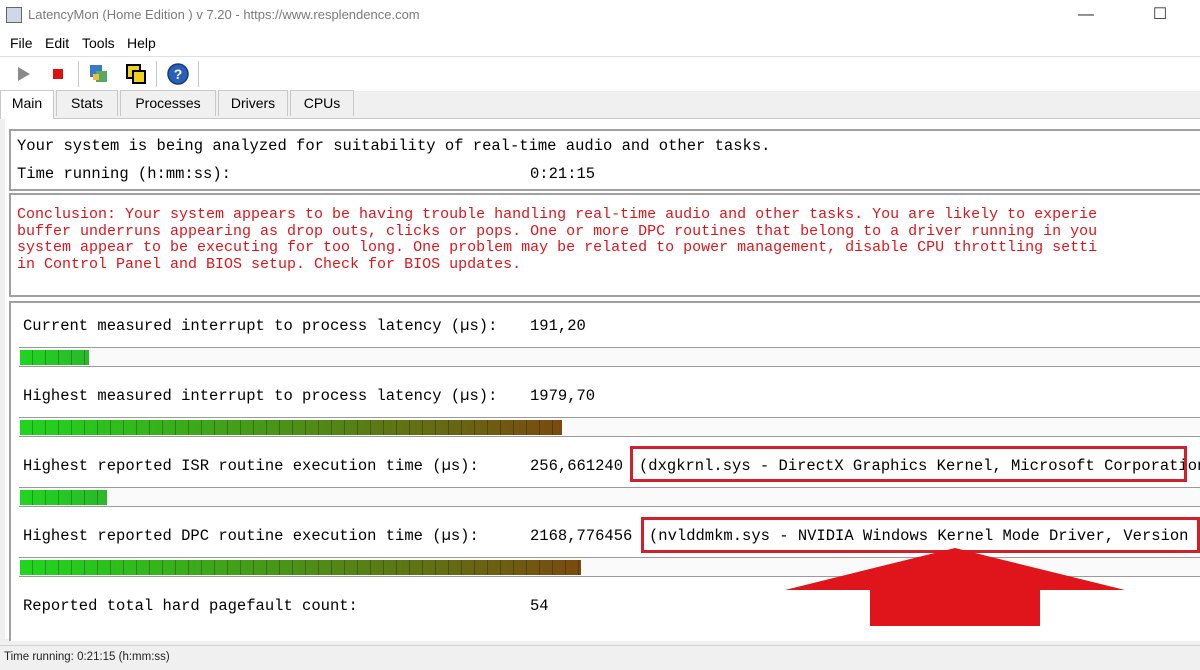 Image resolution: width=1200 pixels, height=670 pixels. Describe the element at coordinates (300, 567) in the screenshot. I see `dpc-bar-fill` at that location.